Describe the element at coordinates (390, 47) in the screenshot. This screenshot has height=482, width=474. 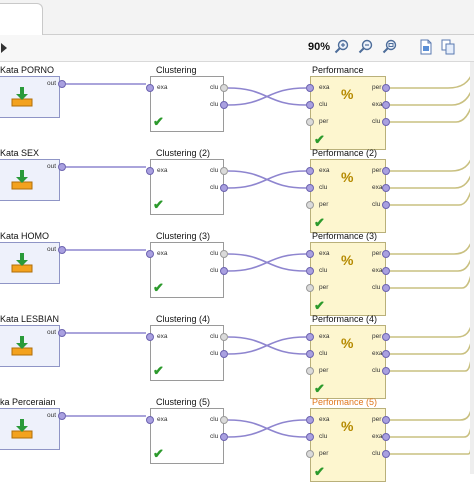
I see `zoom-fit-icon` at that location.